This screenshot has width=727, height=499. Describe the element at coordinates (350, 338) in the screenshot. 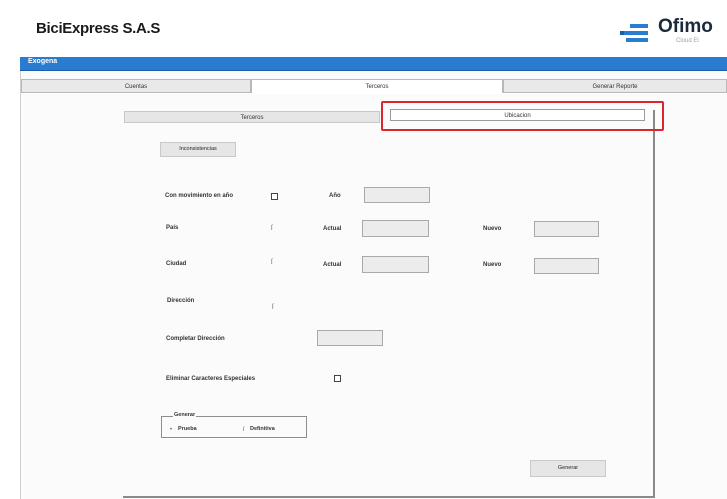

I see `completar-direccion-field` at that location.